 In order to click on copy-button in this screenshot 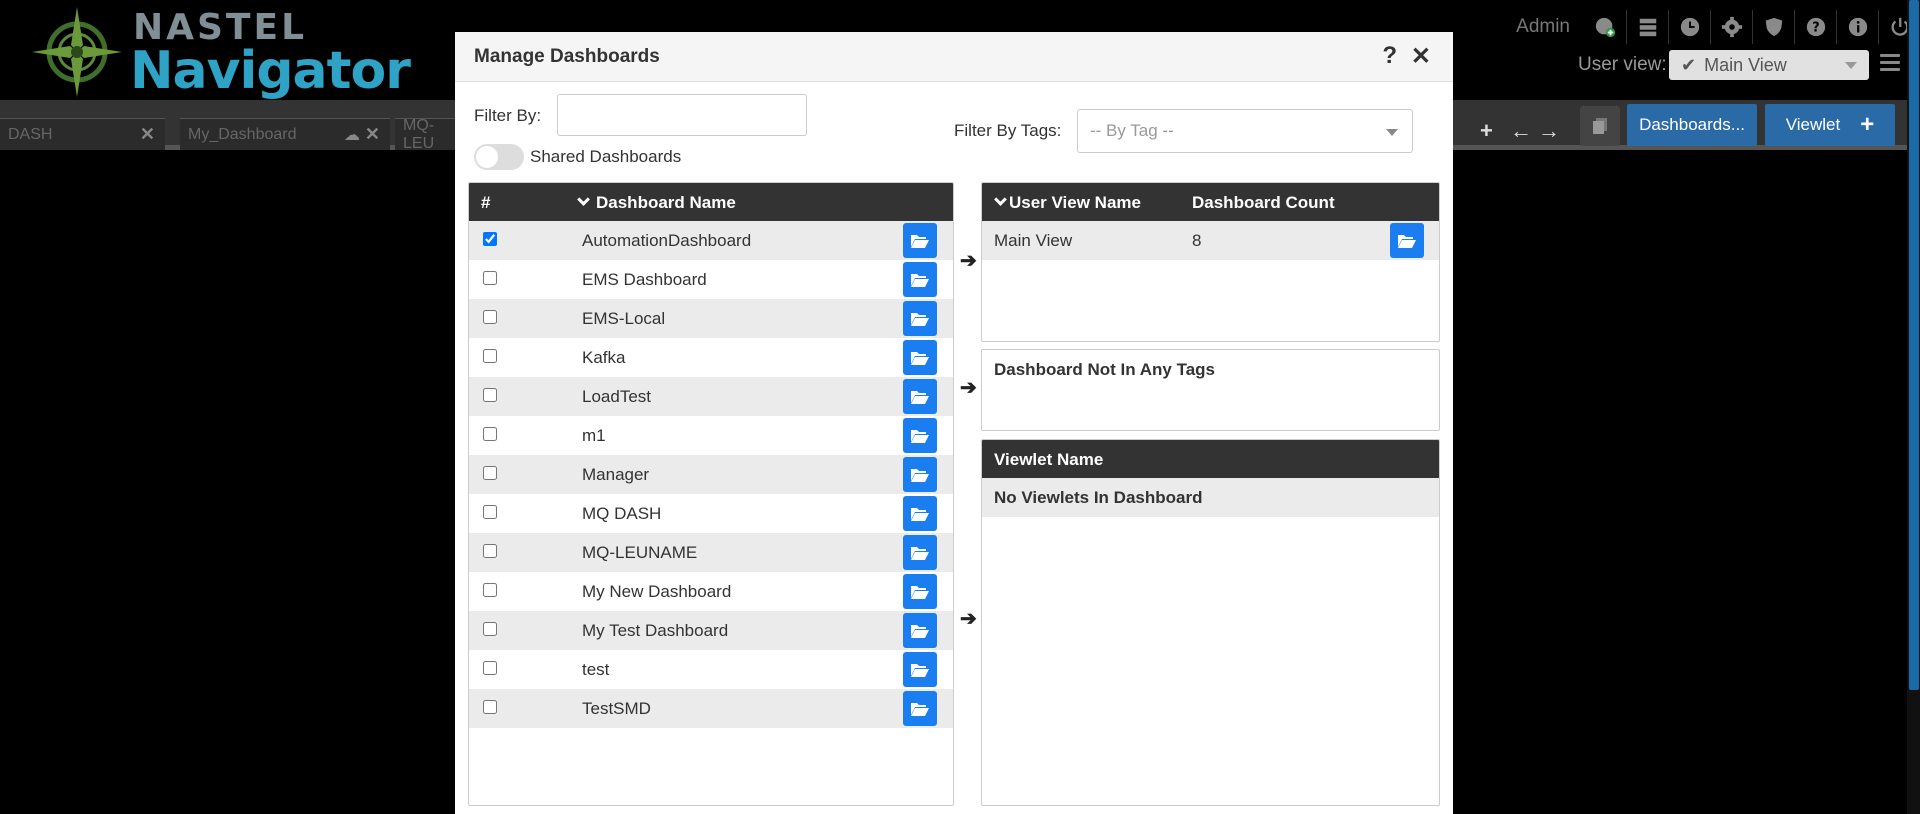, I will do `click(1600, 126)`.